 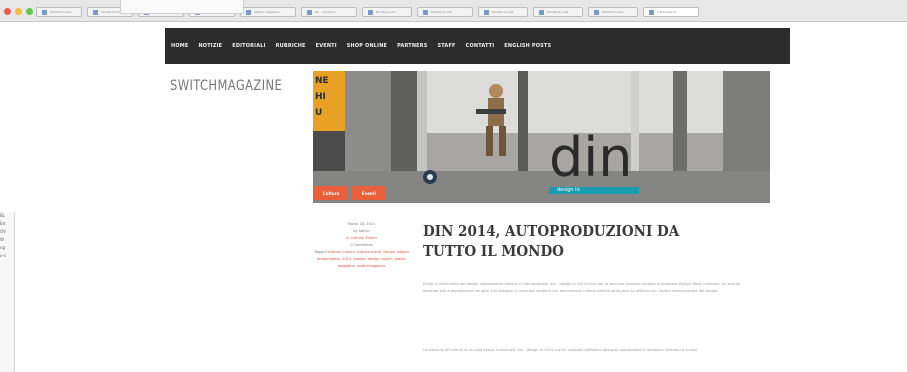 What do you see at coordinates (361, 231) in the screenshot?
I see `article-author: by admin` at bounding box center [361, 231].